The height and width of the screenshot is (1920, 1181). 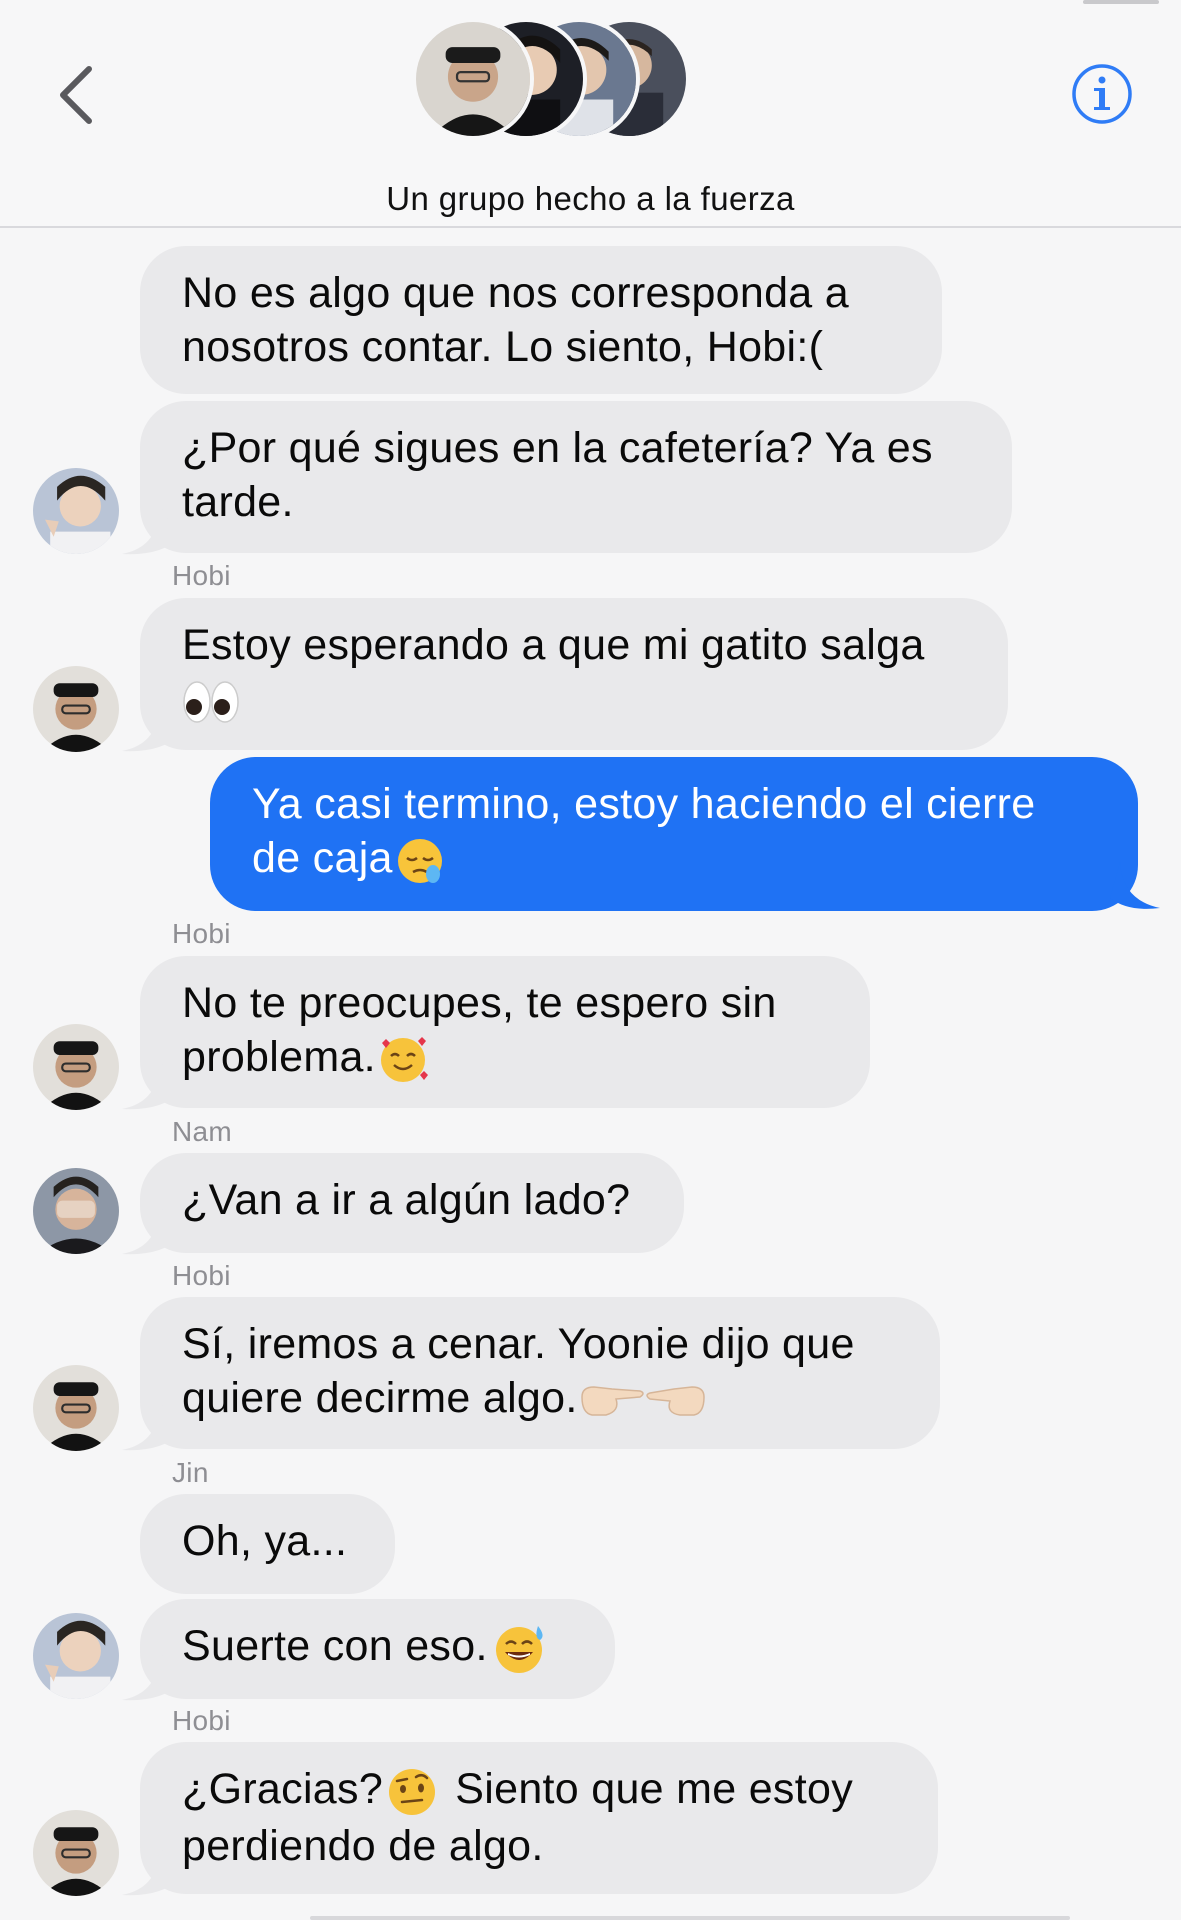 What do you see at coordinates (515, 293) in the screenshot?
I see `message-text: No es algo que nos corresponda a` at bounding box center [515, 293].